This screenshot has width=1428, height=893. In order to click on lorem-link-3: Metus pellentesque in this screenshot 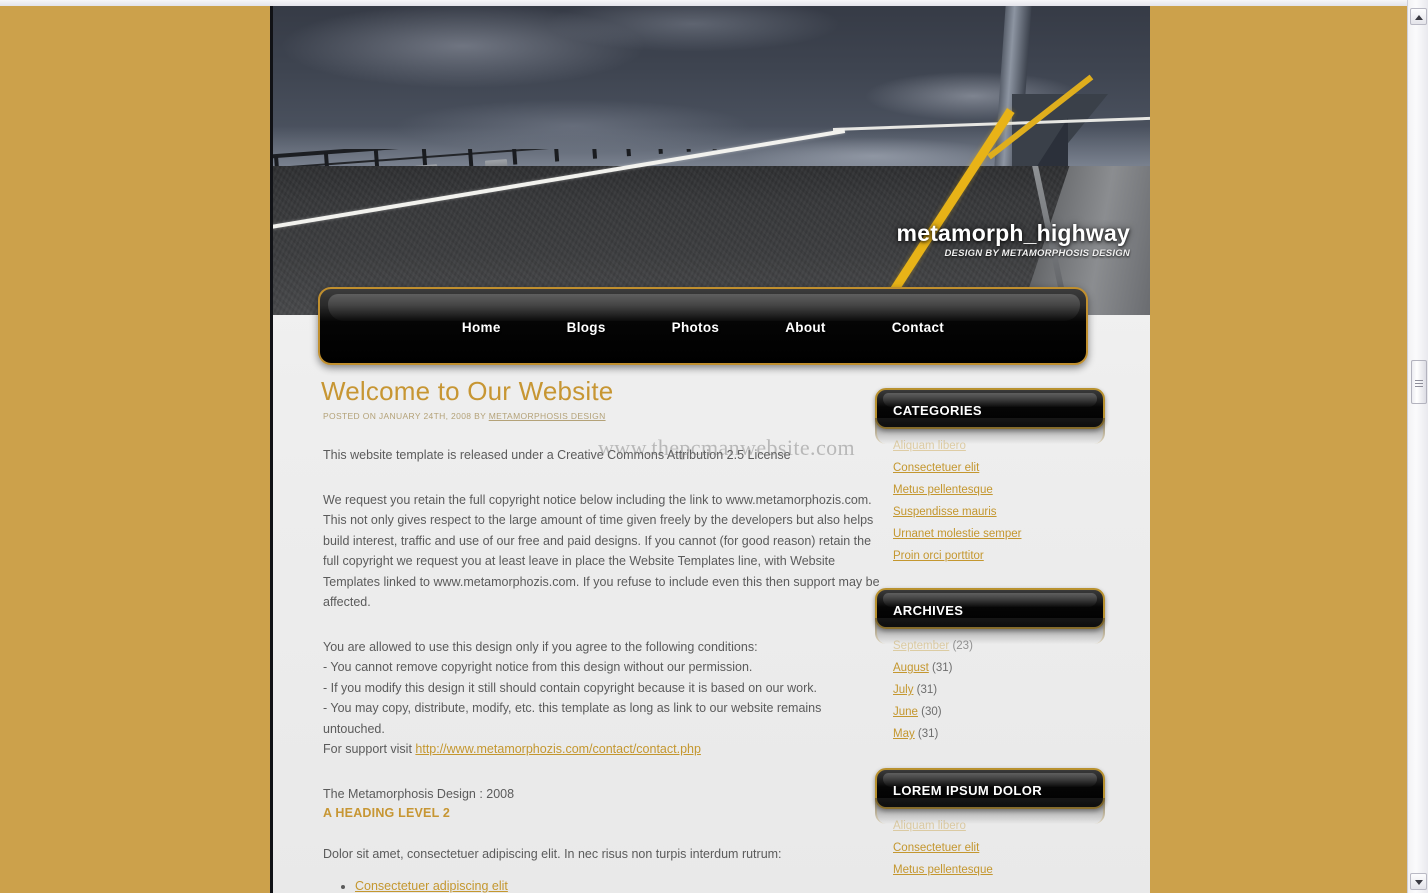, I will do `click(943, 870)`.